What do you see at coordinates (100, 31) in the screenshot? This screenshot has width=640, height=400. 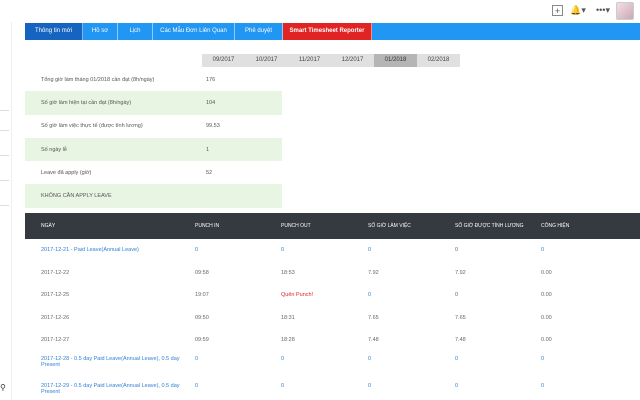 I see `tab-ho-so: Hồ sơ` at bounding box center [100, 31].